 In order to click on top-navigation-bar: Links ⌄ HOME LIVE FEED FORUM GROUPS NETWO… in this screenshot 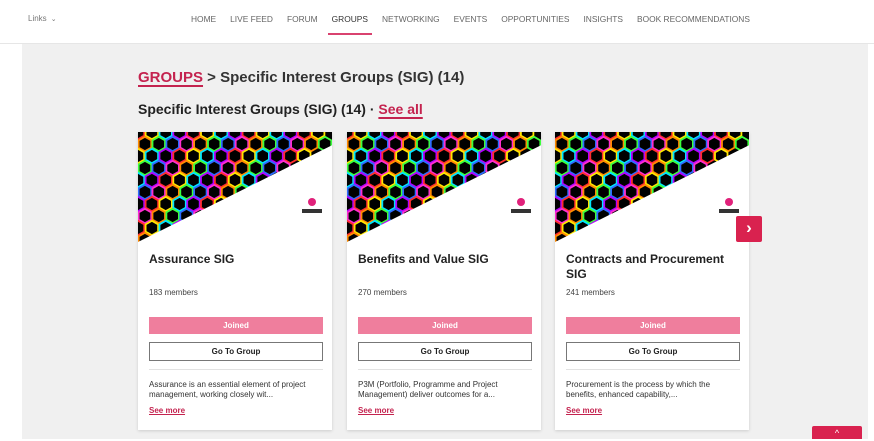, I will do `click(437, 22)`.